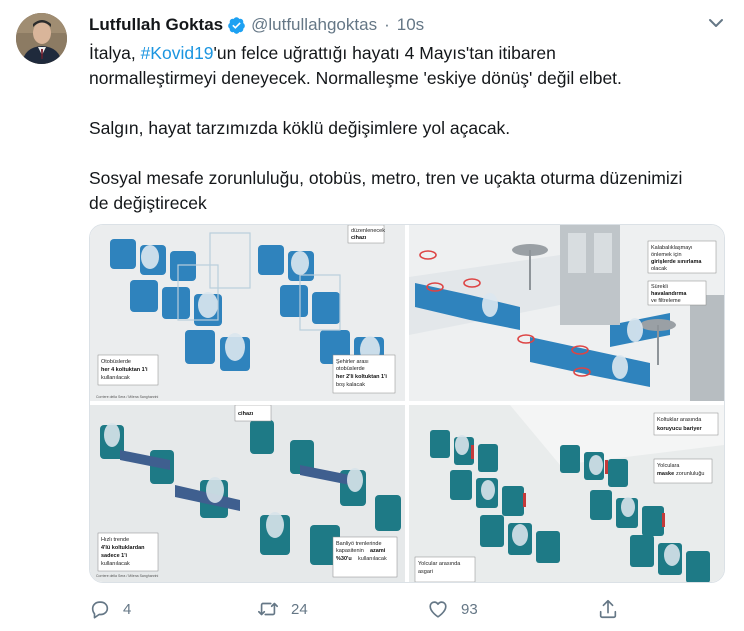  Describe the element at coordinates (123, 548) in the screenshot. I see `train-label-1-bold: 4'lü koltuklardan` at that location.